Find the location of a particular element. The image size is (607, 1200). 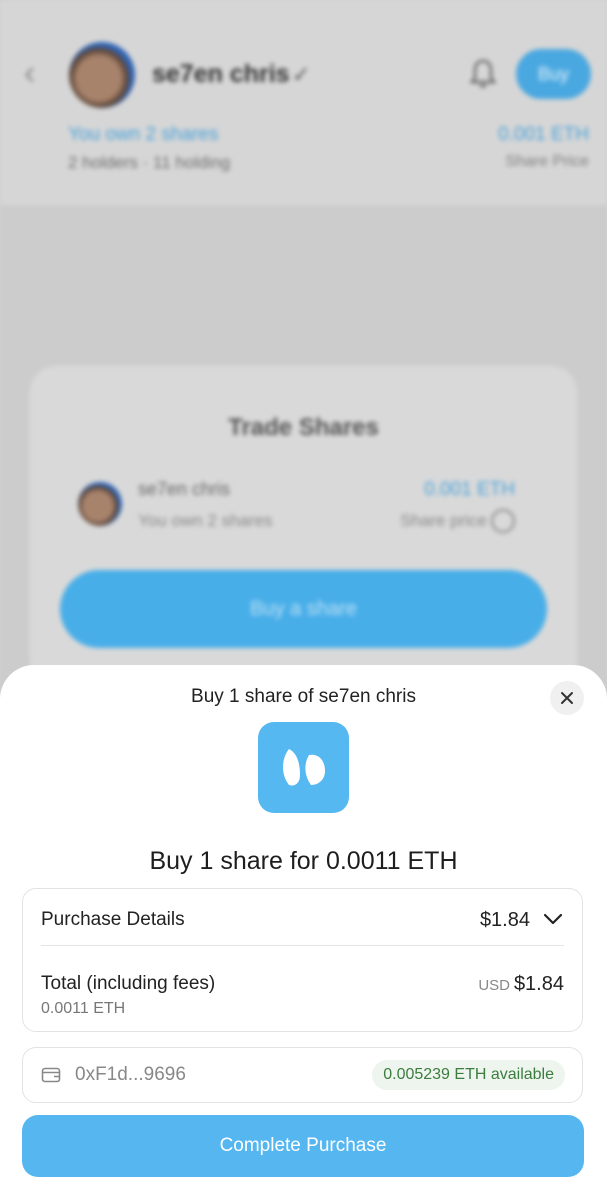

balance-badge: 0.005239 ETH available is located at coordinates (468, 1075).